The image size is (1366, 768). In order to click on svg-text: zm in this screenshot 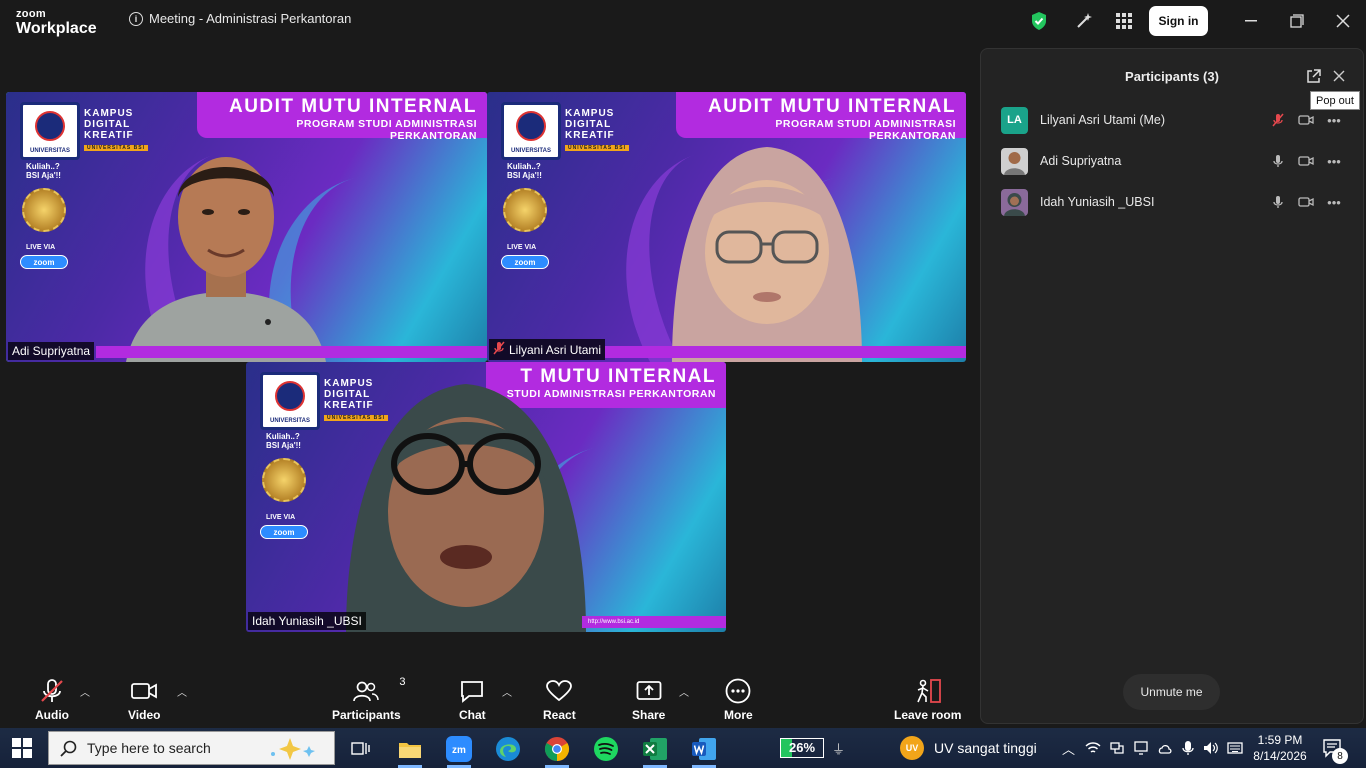, I will do `click(459, 750)`.